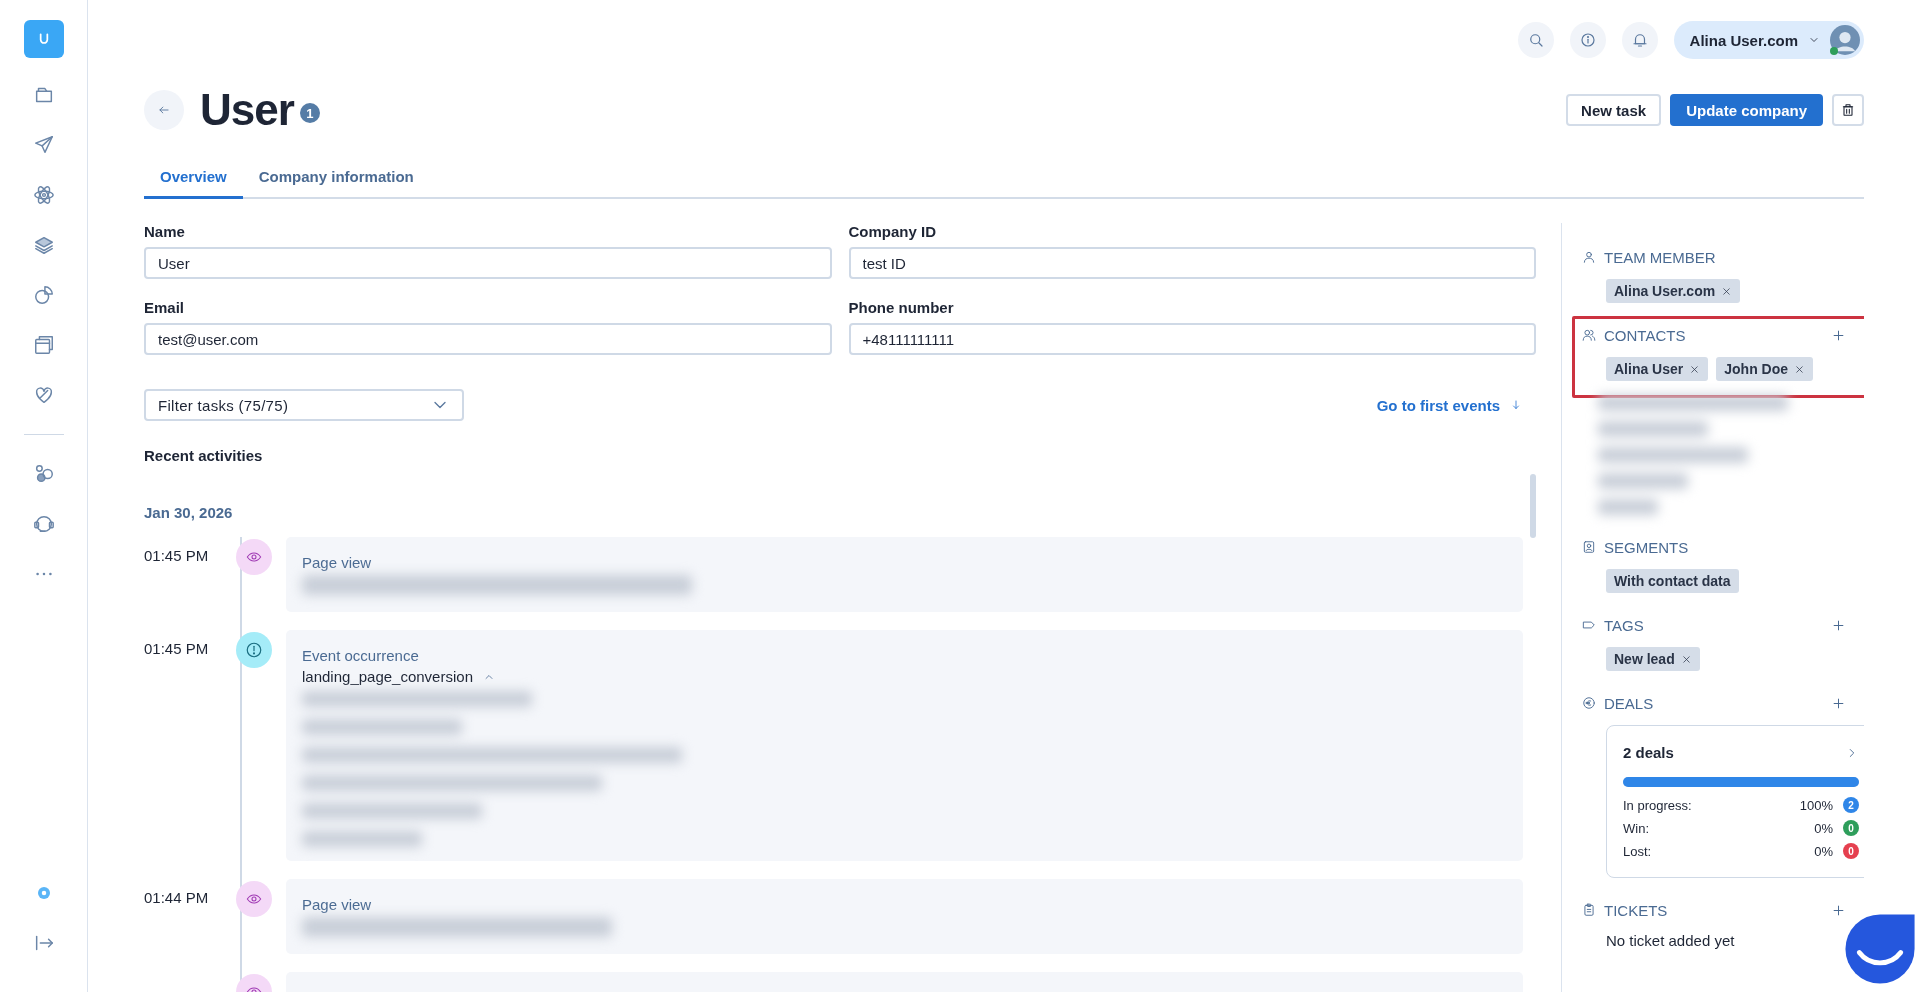 The image size is (1920, 992). I want to click on headset-icon, so click(43, 524).